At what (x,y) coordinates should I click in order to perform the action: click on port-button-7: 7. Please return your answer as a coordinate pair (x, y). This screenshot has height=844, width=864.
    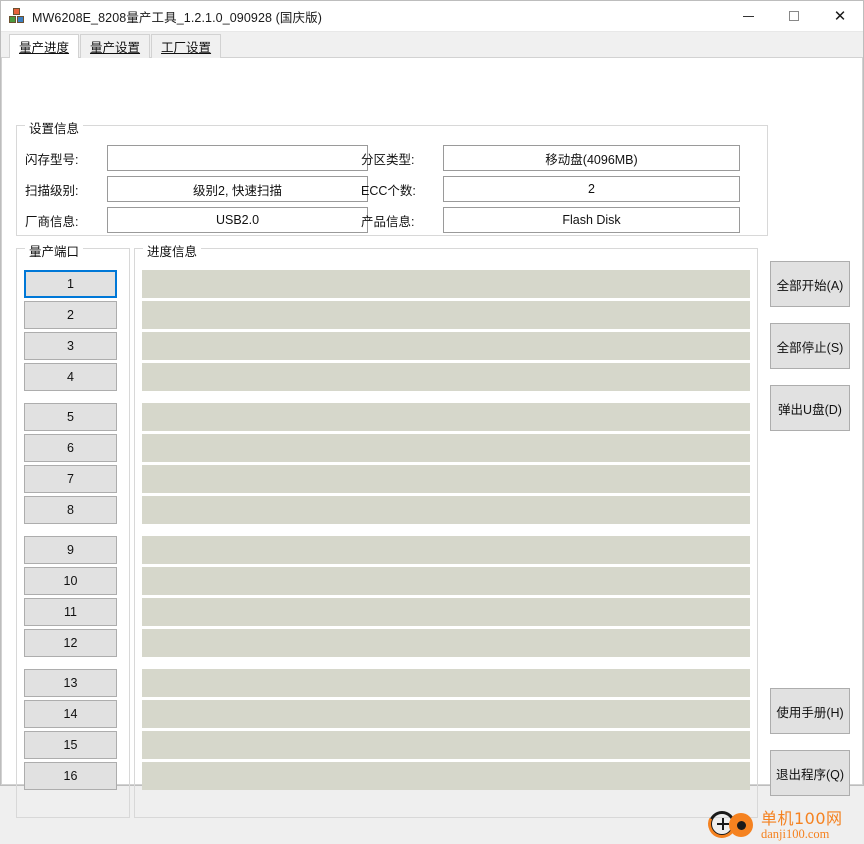
    Looking at the image, I should click on (70, 479).